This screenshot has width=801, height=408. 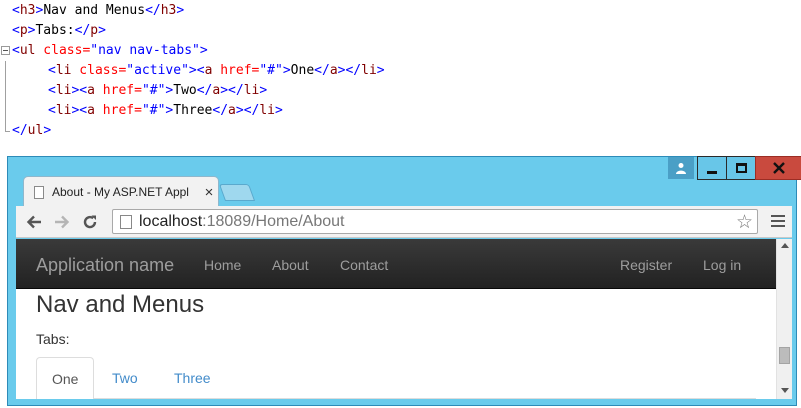 I want to click on minimize-icon, so click(x=712, y=172).